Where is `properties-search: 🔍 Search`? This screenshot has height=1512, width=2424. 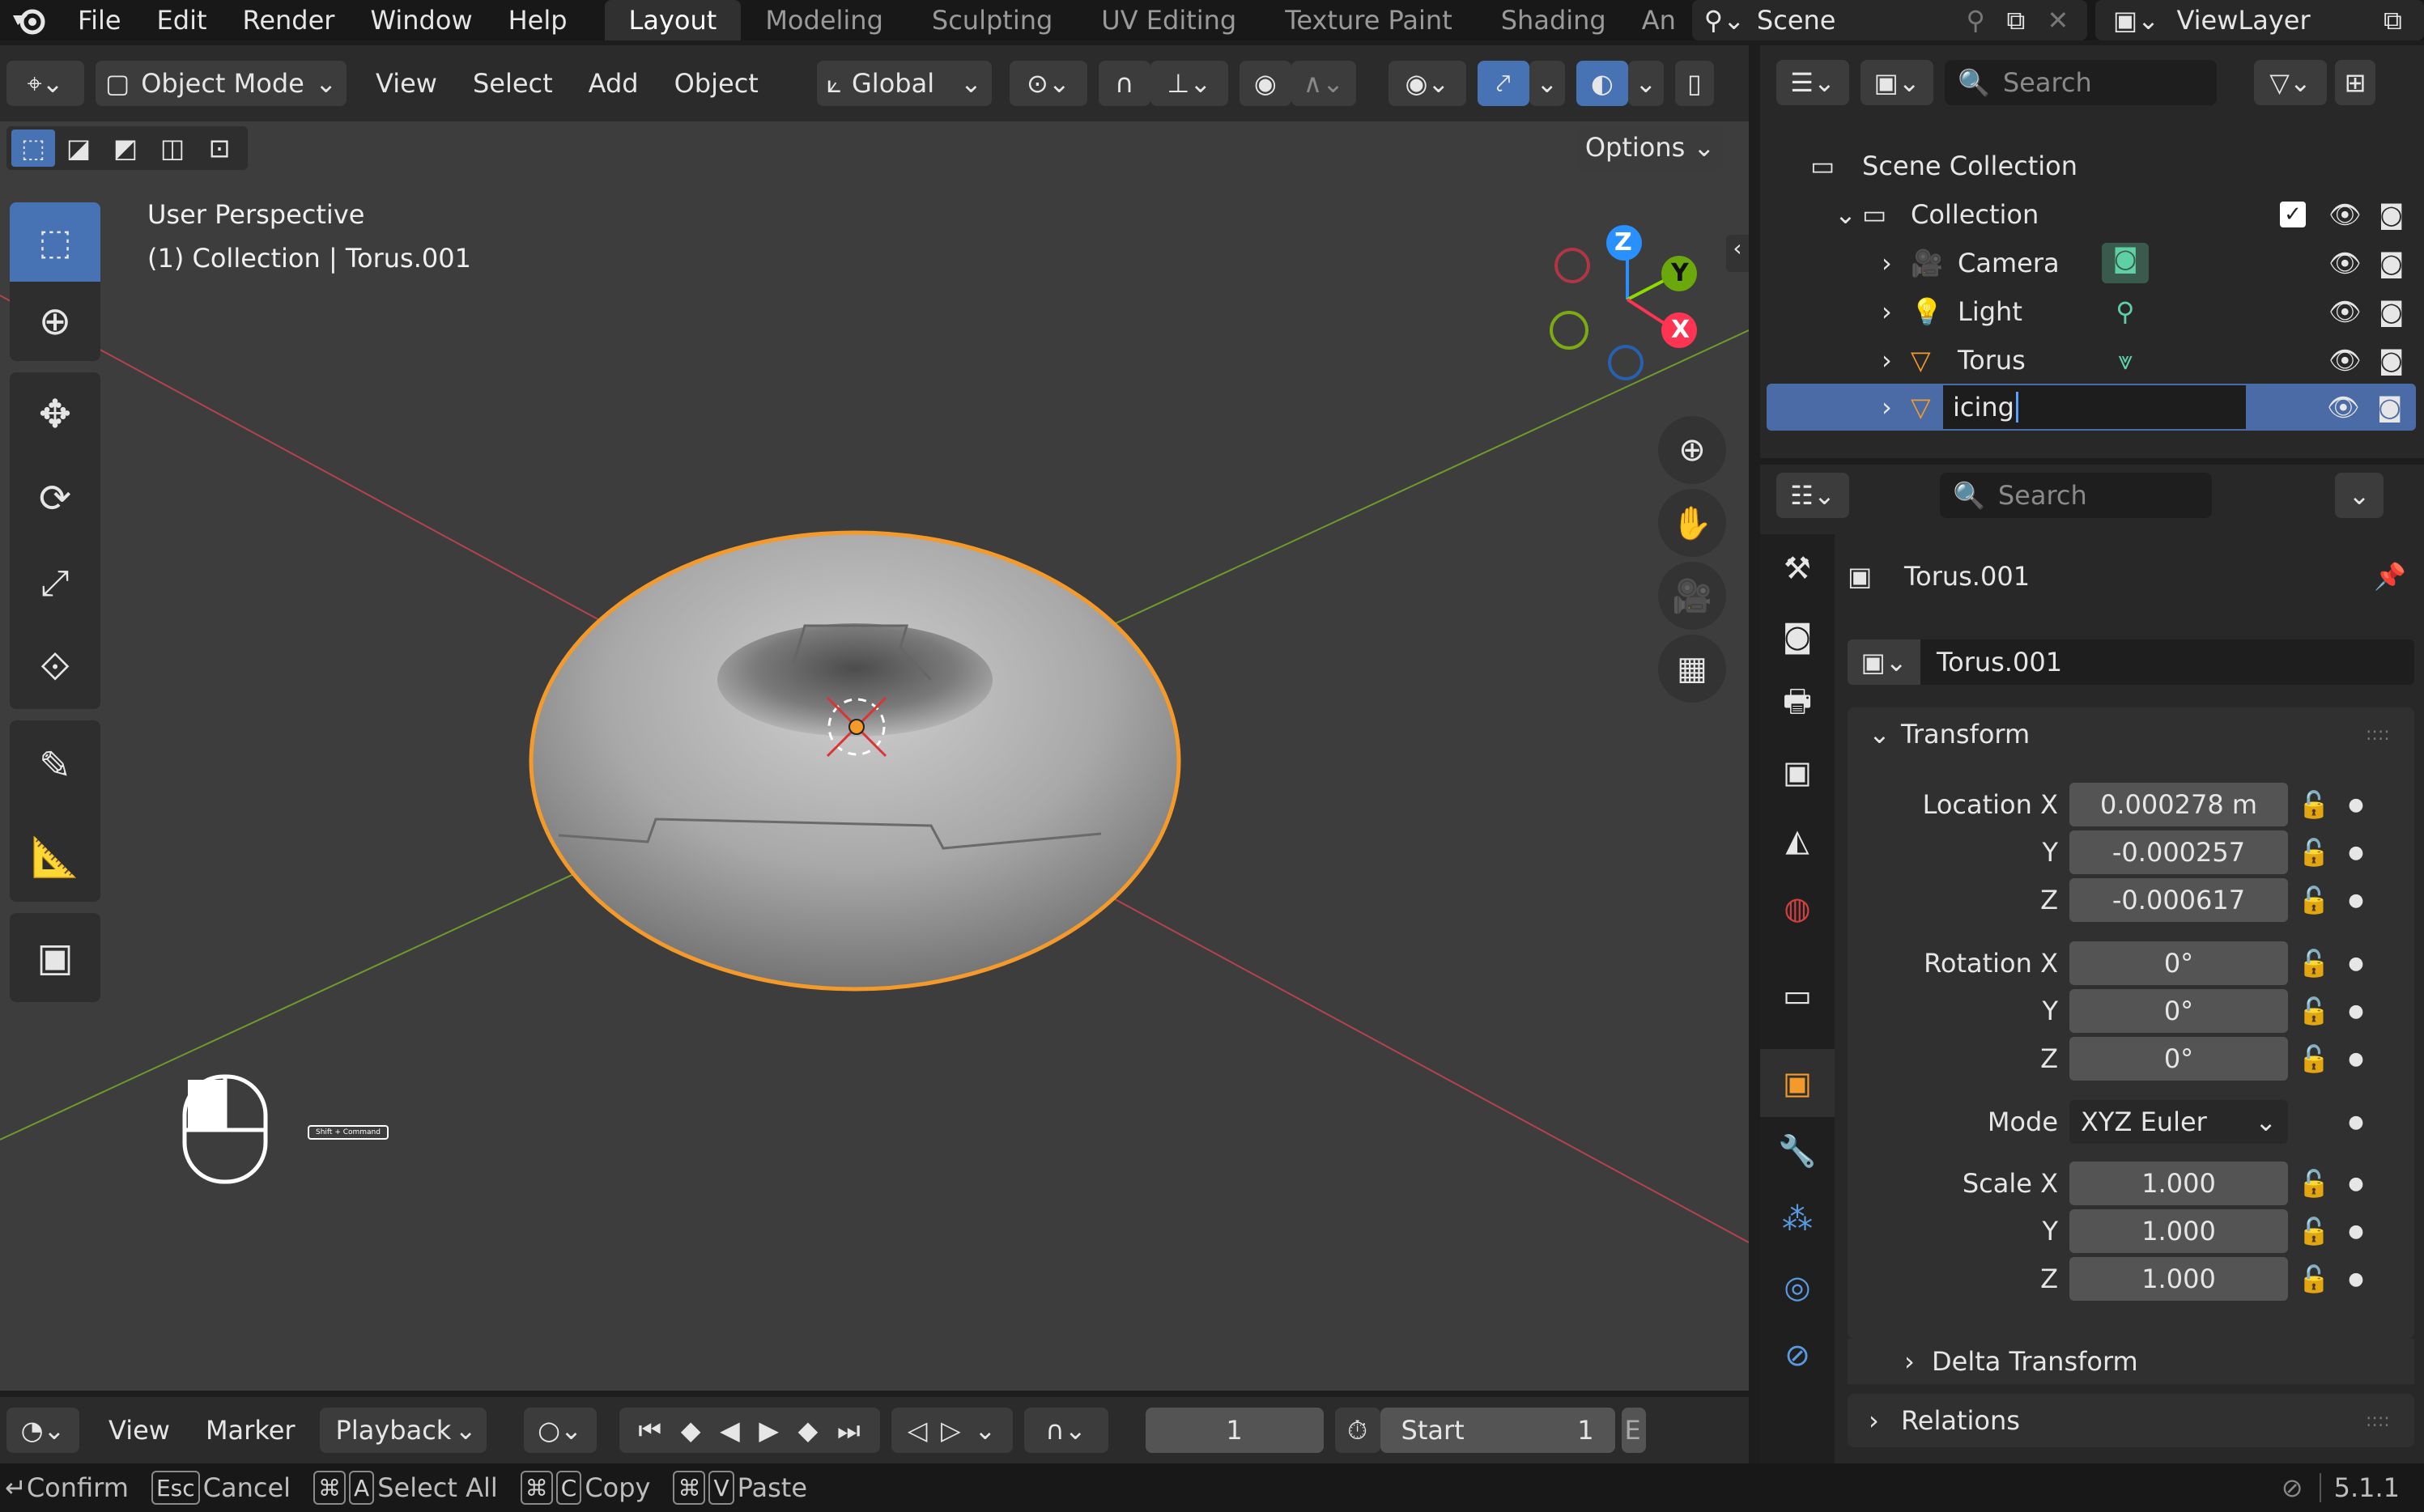
properties-search: 🔍 Search is located at coordinates (2076, 495).